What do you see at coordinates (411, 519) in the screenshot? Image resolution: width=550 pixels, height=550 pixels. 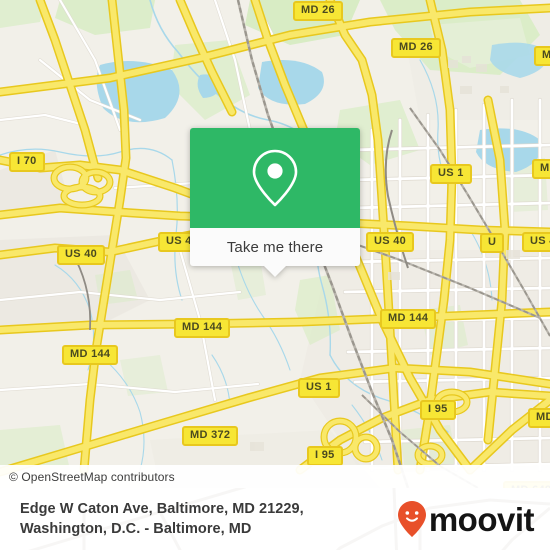 I see `moovit-smiley-pin-icon` at bounding box center [411, 519].